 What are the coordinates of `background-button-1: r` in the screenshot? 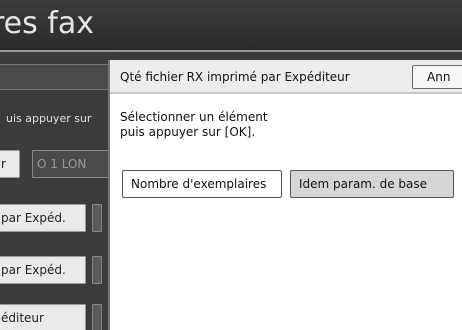 It's located at (10, 164).